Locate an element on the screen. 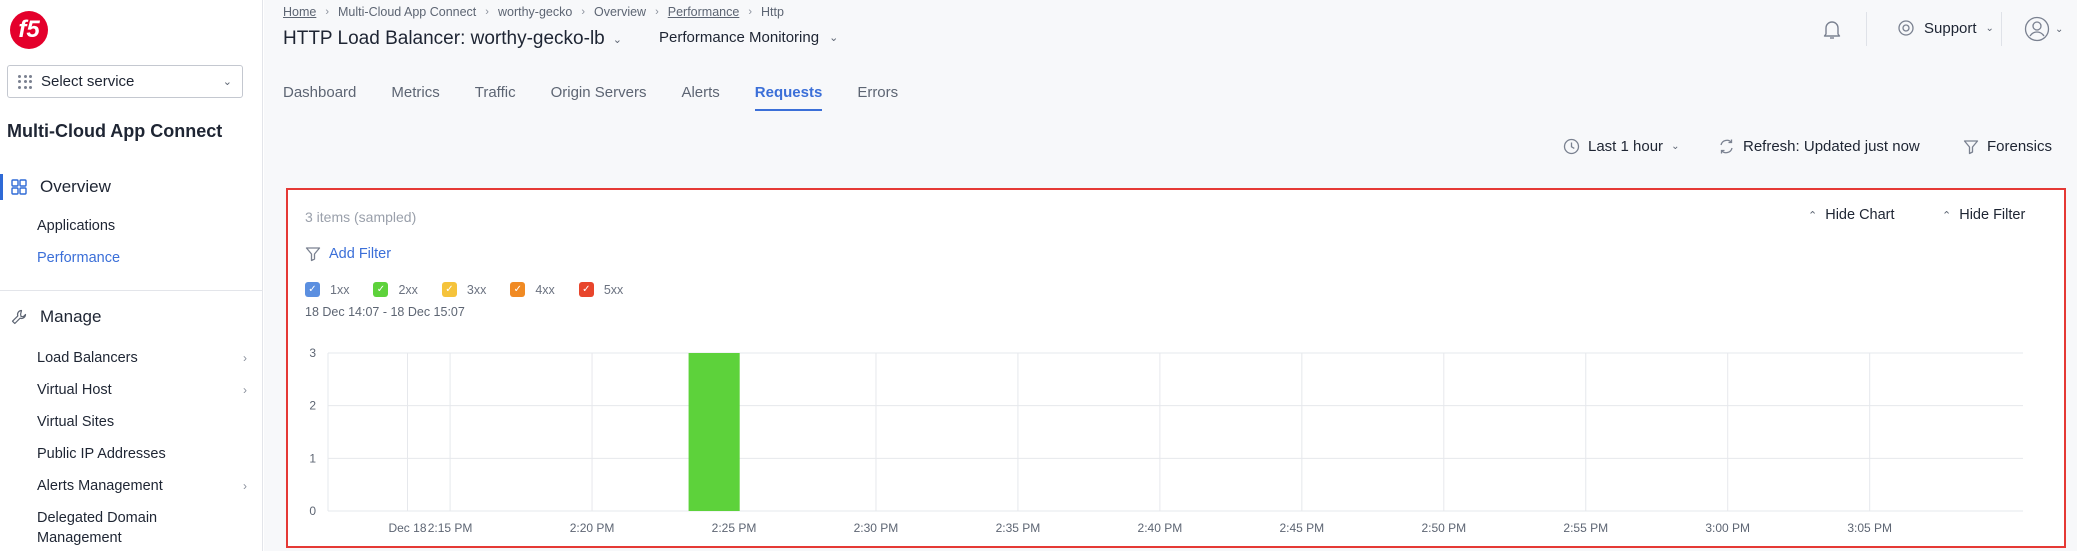 The image size is (2077, 551). sidebar-item-load-balancers: Load Balancers › is located at coordinates (142, 358).